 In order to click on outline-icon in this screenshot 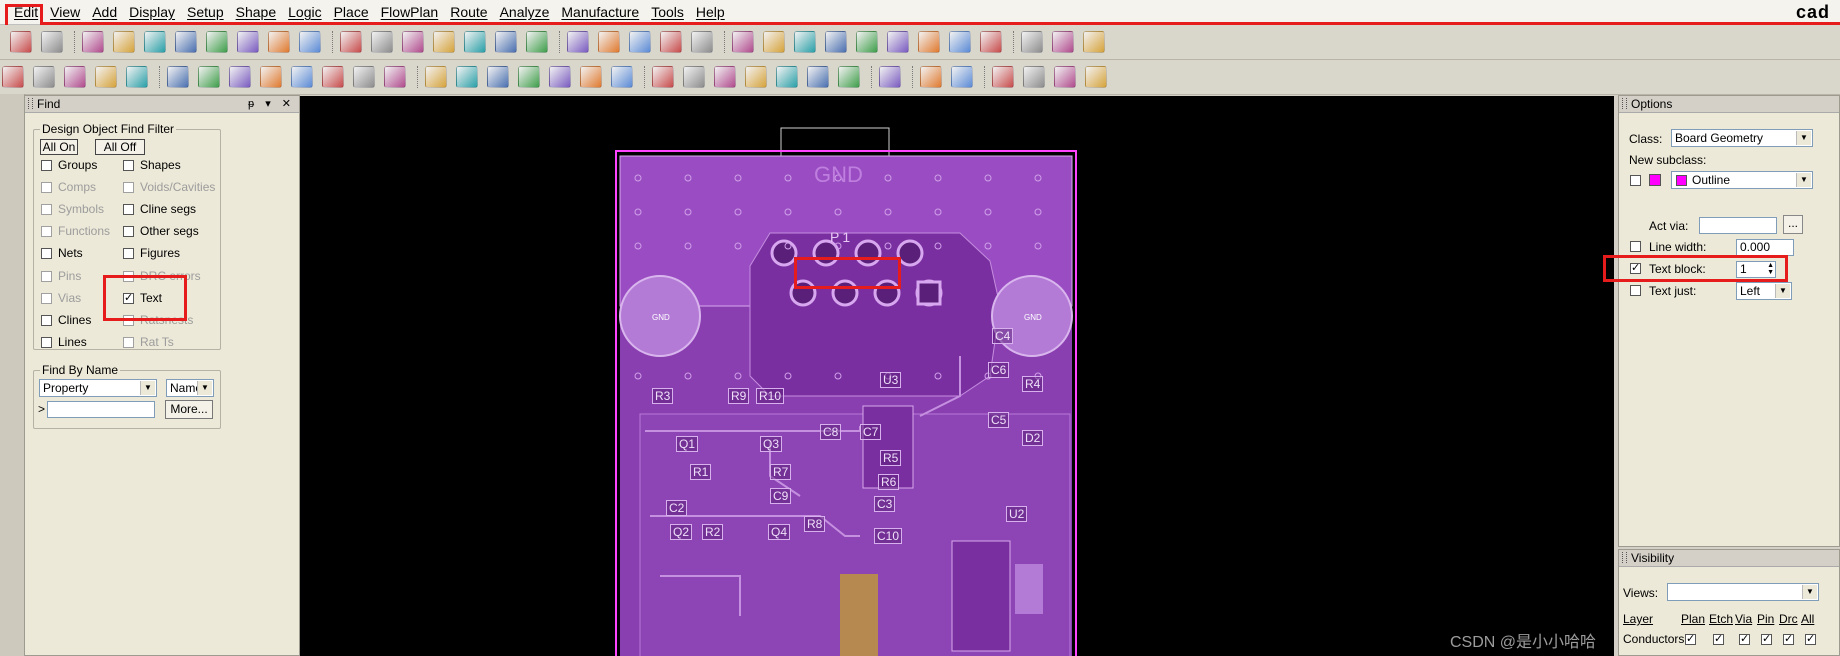, I will do `click(178, 77)`.